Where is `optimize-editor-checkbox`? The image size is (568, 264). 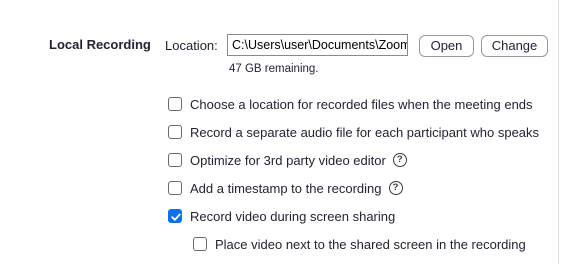
optimize-editor-checkbox is located at coordinates (175, 160).